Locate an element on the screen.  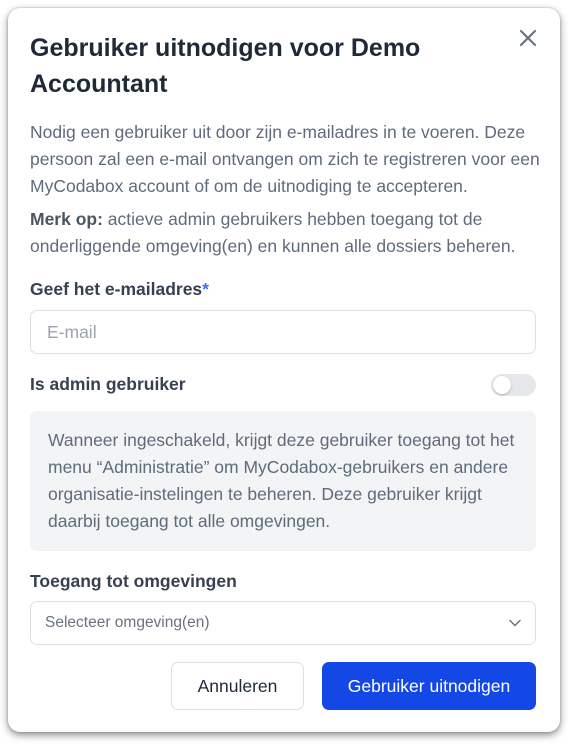
email-input is located at coordinates (283, 332).